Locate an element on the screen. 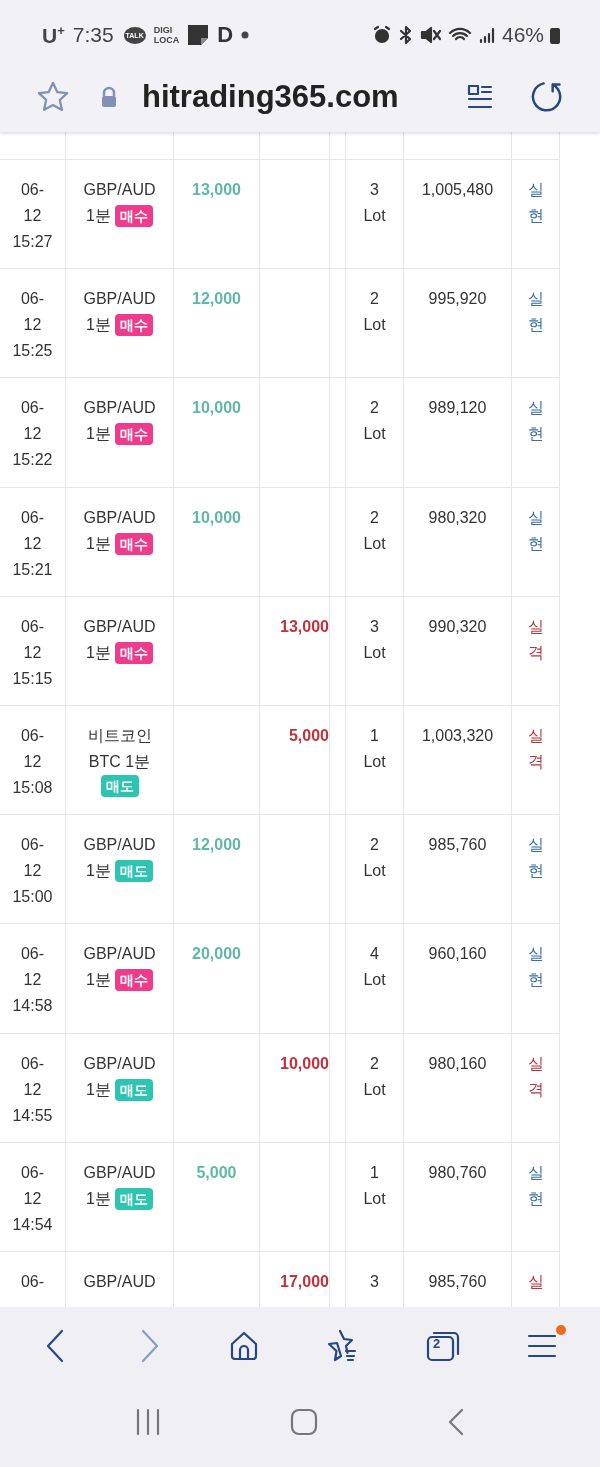 The width and height of the screenshot is (600, 1467). mute-icon is located at coordinates (430, 35).